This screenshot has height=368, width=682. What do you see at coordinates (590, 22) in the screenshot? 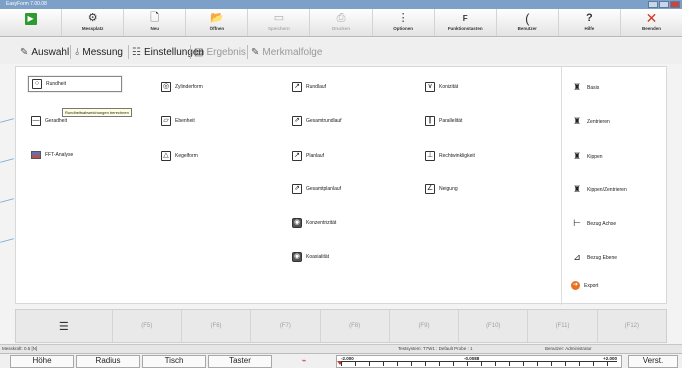
I see `help-button: ? Hilfe` at bounding box center [590, 22].